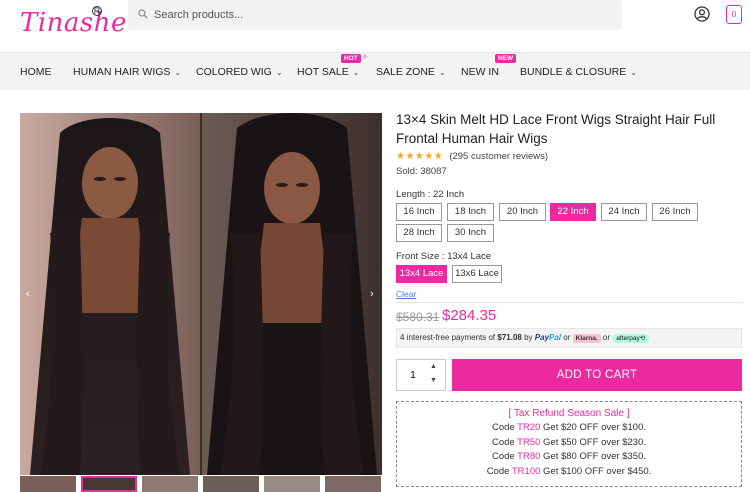 The image size is (750, 492). I want to click on brand-logo: Tinashe, so click(73, 23).